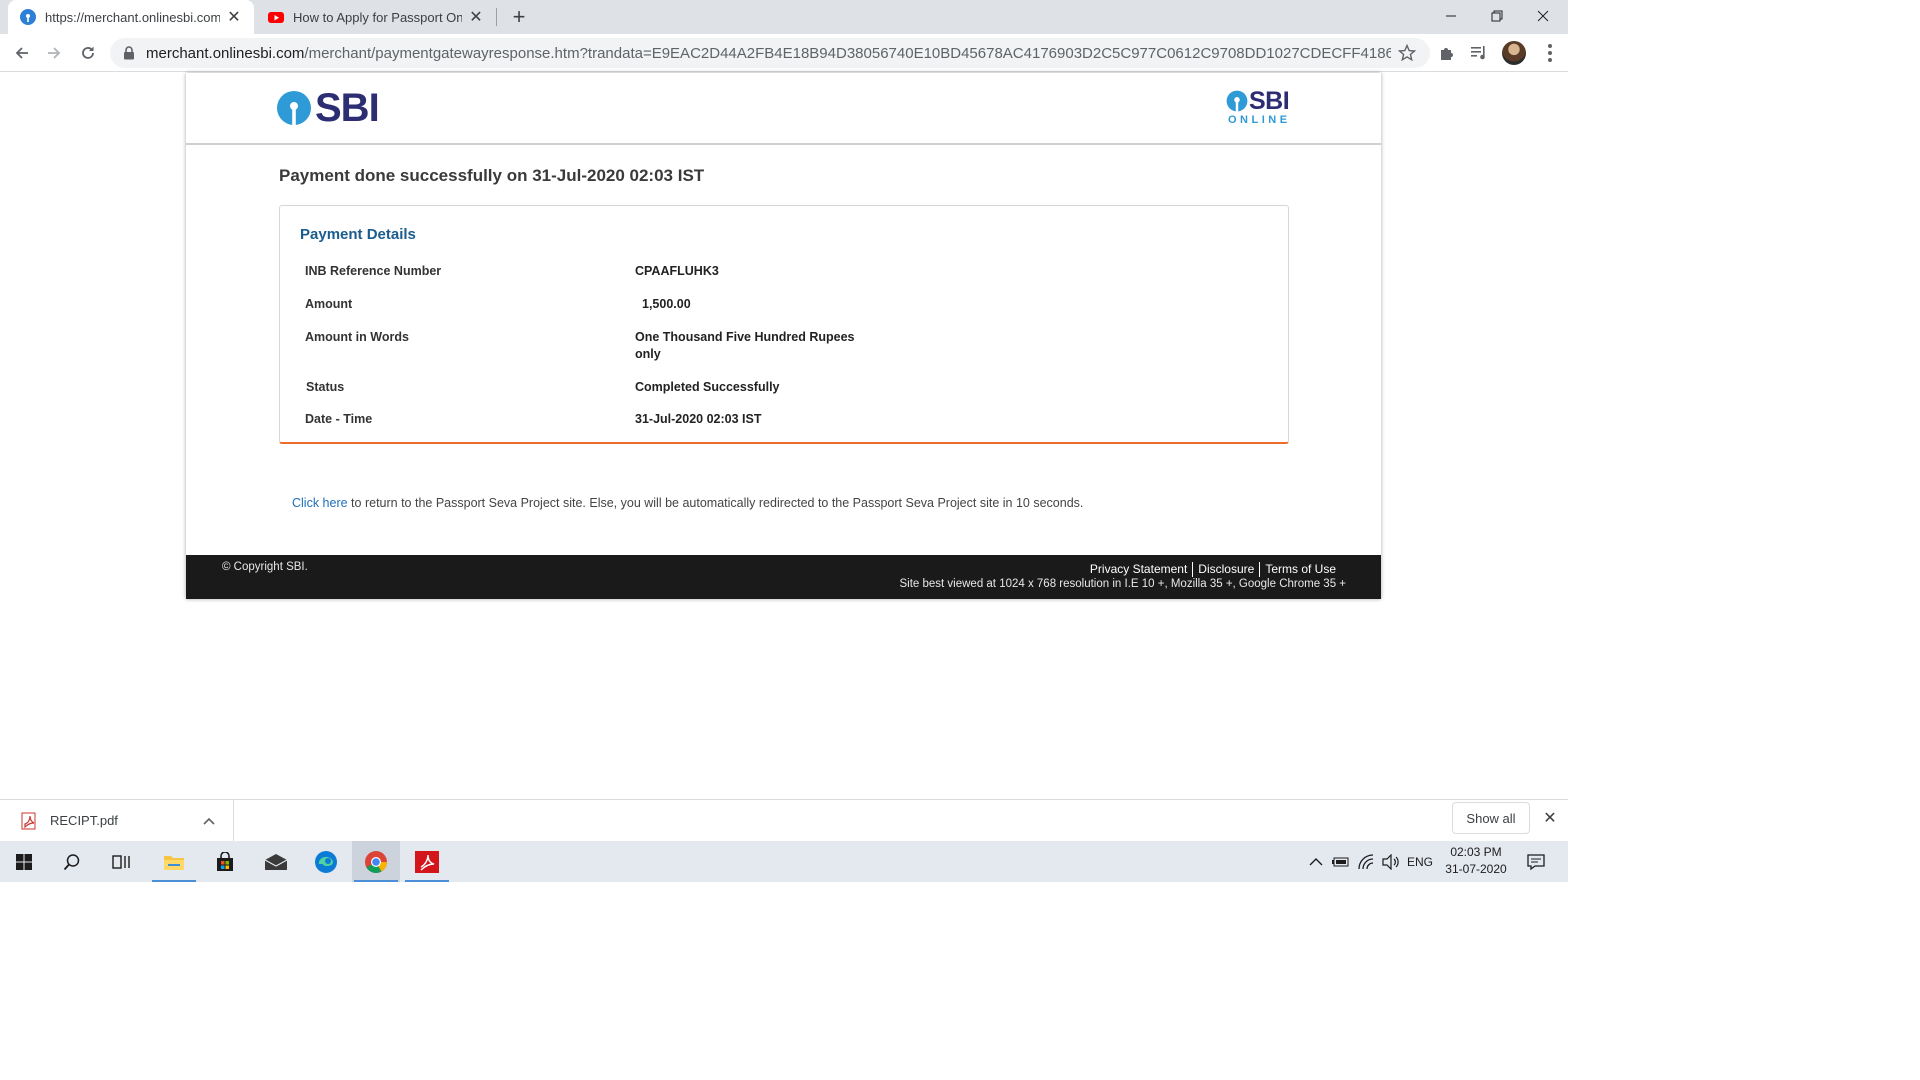 Image resolution: width=1920 pixels, height=1080 pixels. I want to click on value-status: Completed Successfully, so click(707, 387).